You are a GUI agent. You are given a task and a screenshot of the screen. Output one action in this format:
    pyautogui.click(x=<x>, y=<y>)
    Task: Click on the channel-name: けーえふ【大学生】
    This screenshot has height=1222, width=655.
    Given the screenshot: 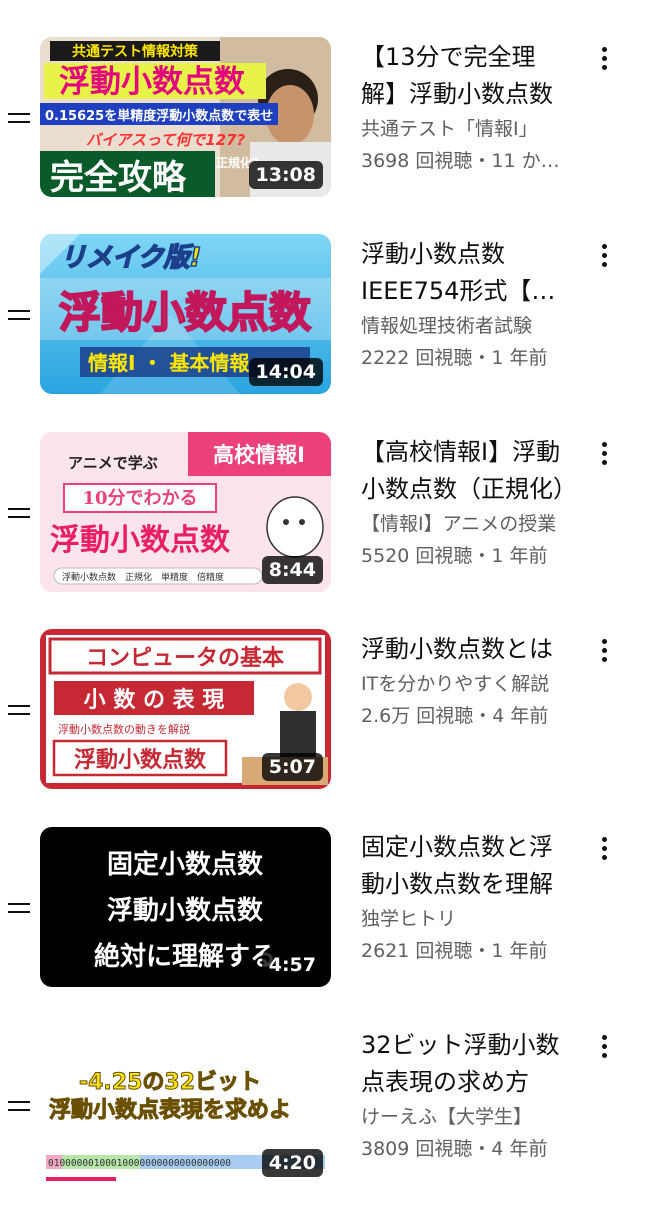 What is the action you would take?
    pyautogui.click(x=447, y=1117)
    